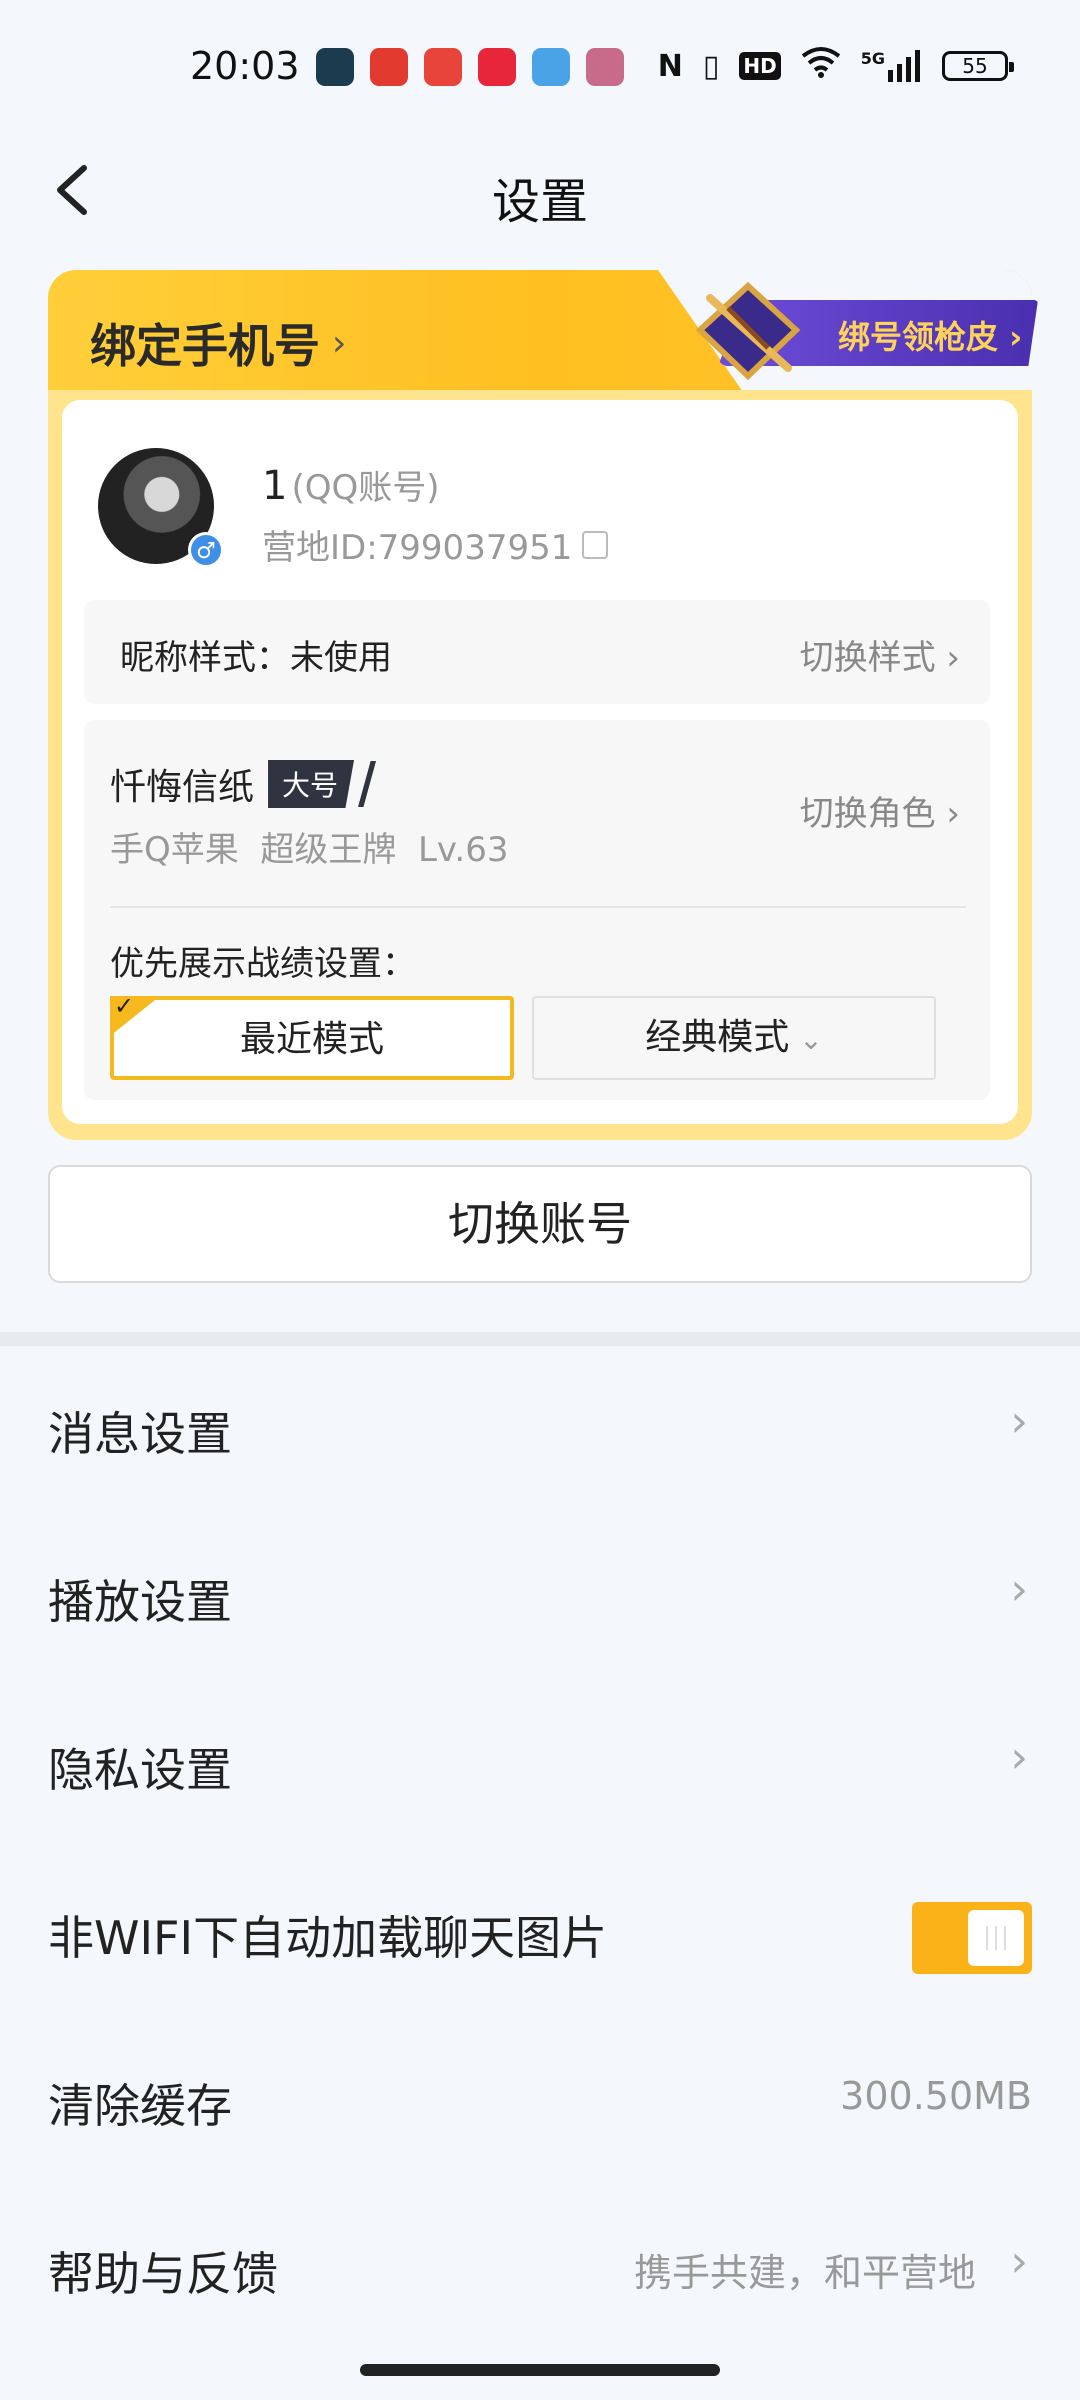 This screenshot has height=2400, width=1080. What do you see at coordinates (821, 66) in the screenshot?
I see `wifi-icon` at bounding box center [821, 66].